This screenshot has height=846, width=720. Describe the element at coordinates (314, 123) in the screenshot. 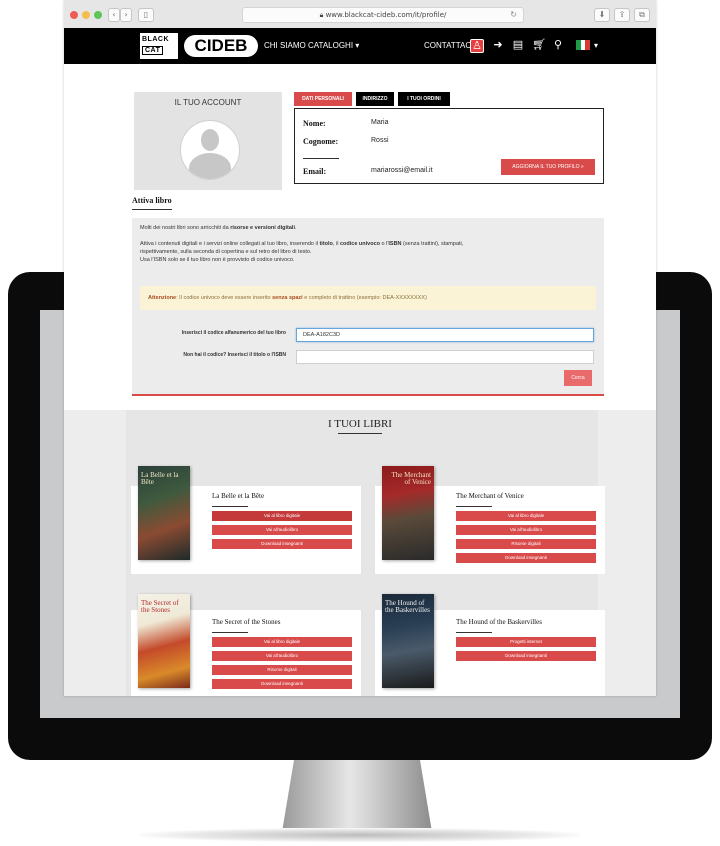

I see `nome-label: Nome:` at that location.